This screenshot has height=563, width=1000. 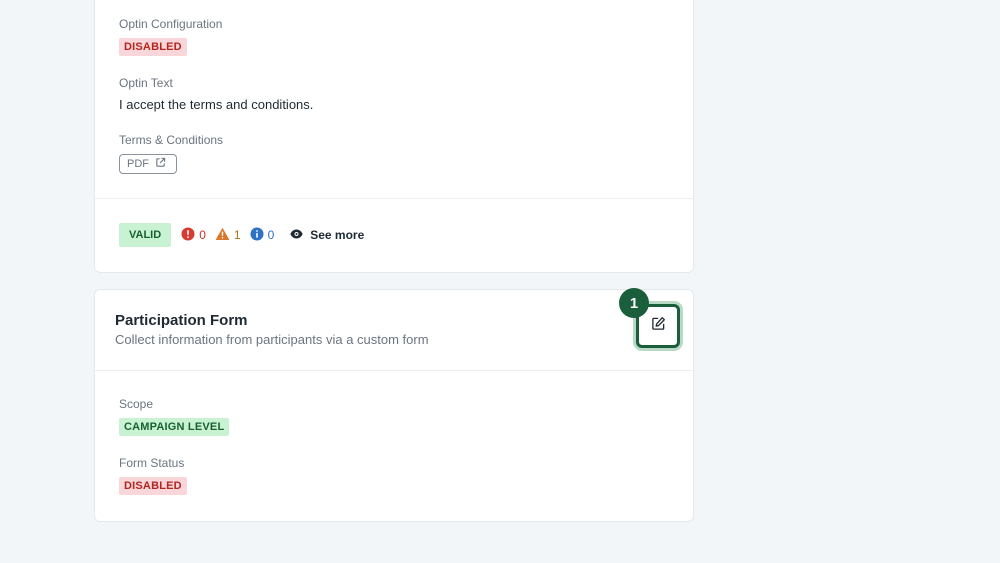 I want to click on warning-icon, so click(x=222, y=235).